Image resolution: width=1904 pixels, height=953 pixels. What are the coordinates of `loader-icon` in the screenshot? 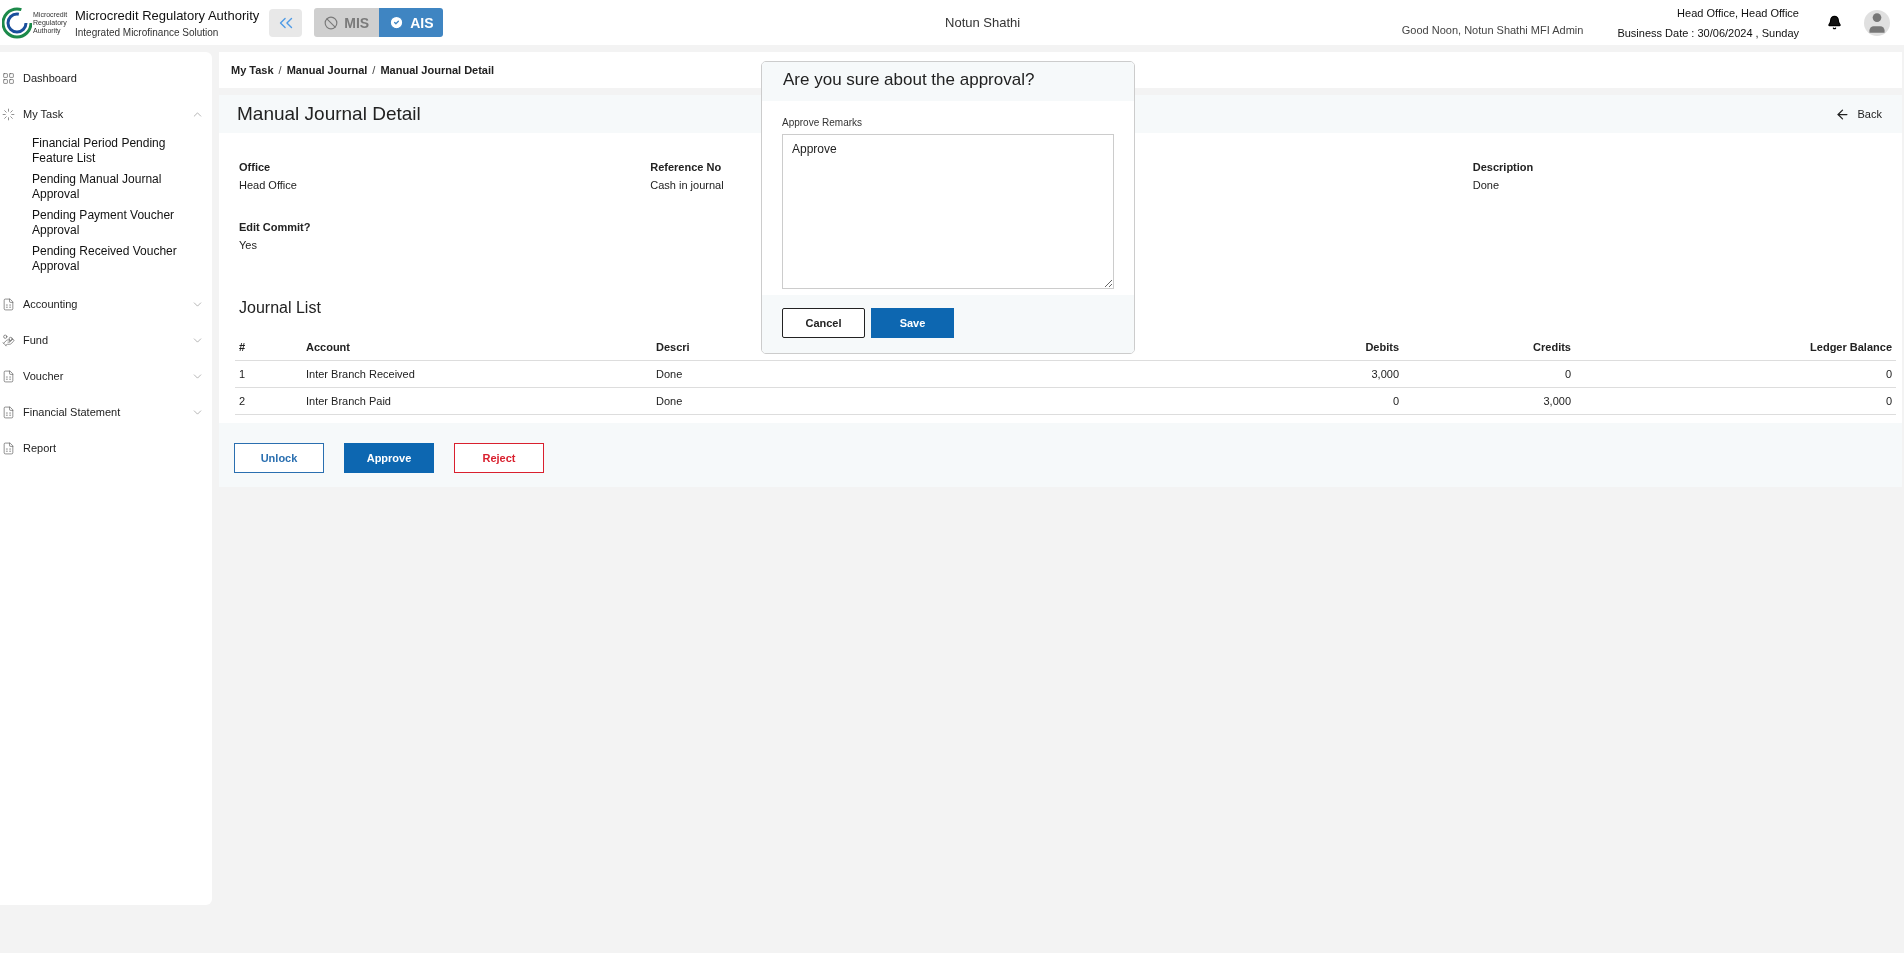 It's located at (8, 114).